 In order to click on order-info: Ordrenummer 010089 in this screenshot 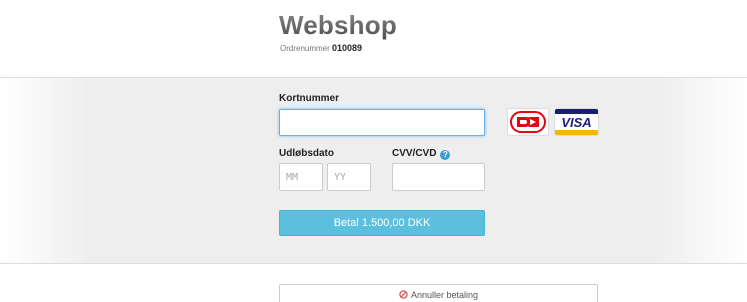, I will do `click(321, 48)`.